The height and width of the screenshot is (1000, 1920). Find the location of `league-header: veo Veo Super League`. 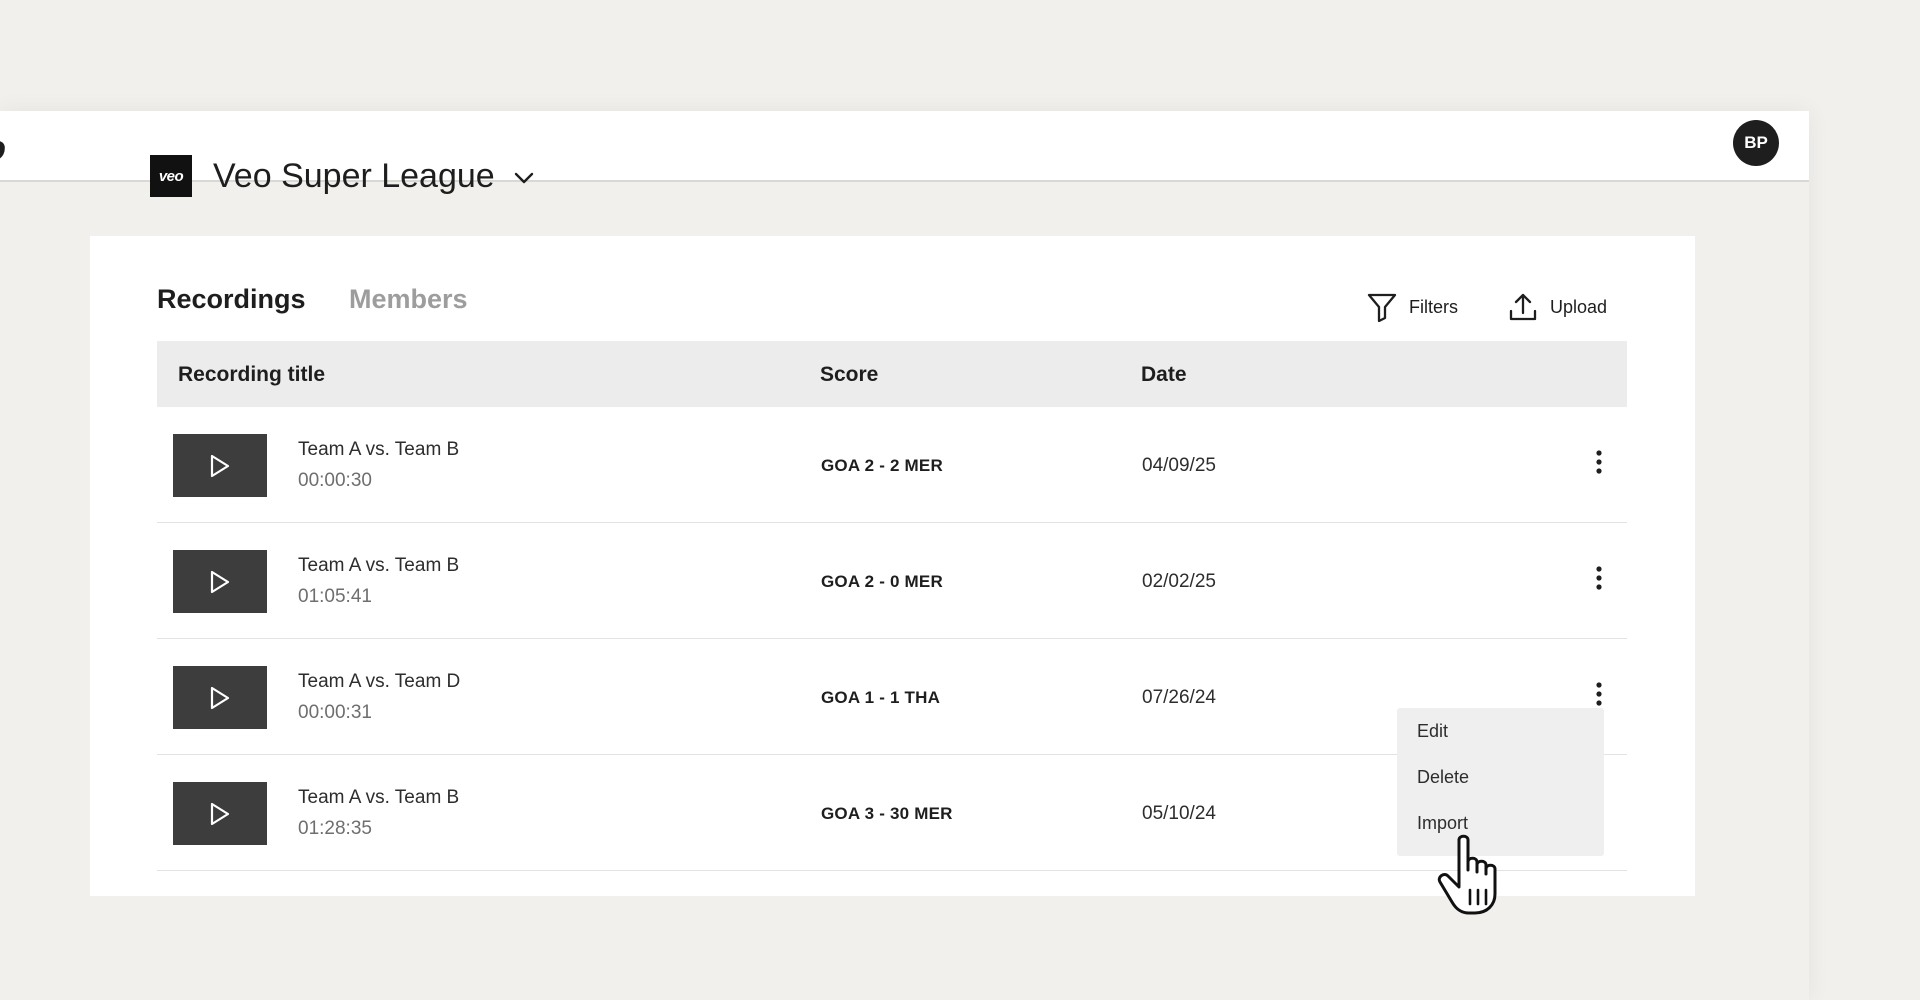

league-header: veo Veo Super League is located at coordinates (342, 176).